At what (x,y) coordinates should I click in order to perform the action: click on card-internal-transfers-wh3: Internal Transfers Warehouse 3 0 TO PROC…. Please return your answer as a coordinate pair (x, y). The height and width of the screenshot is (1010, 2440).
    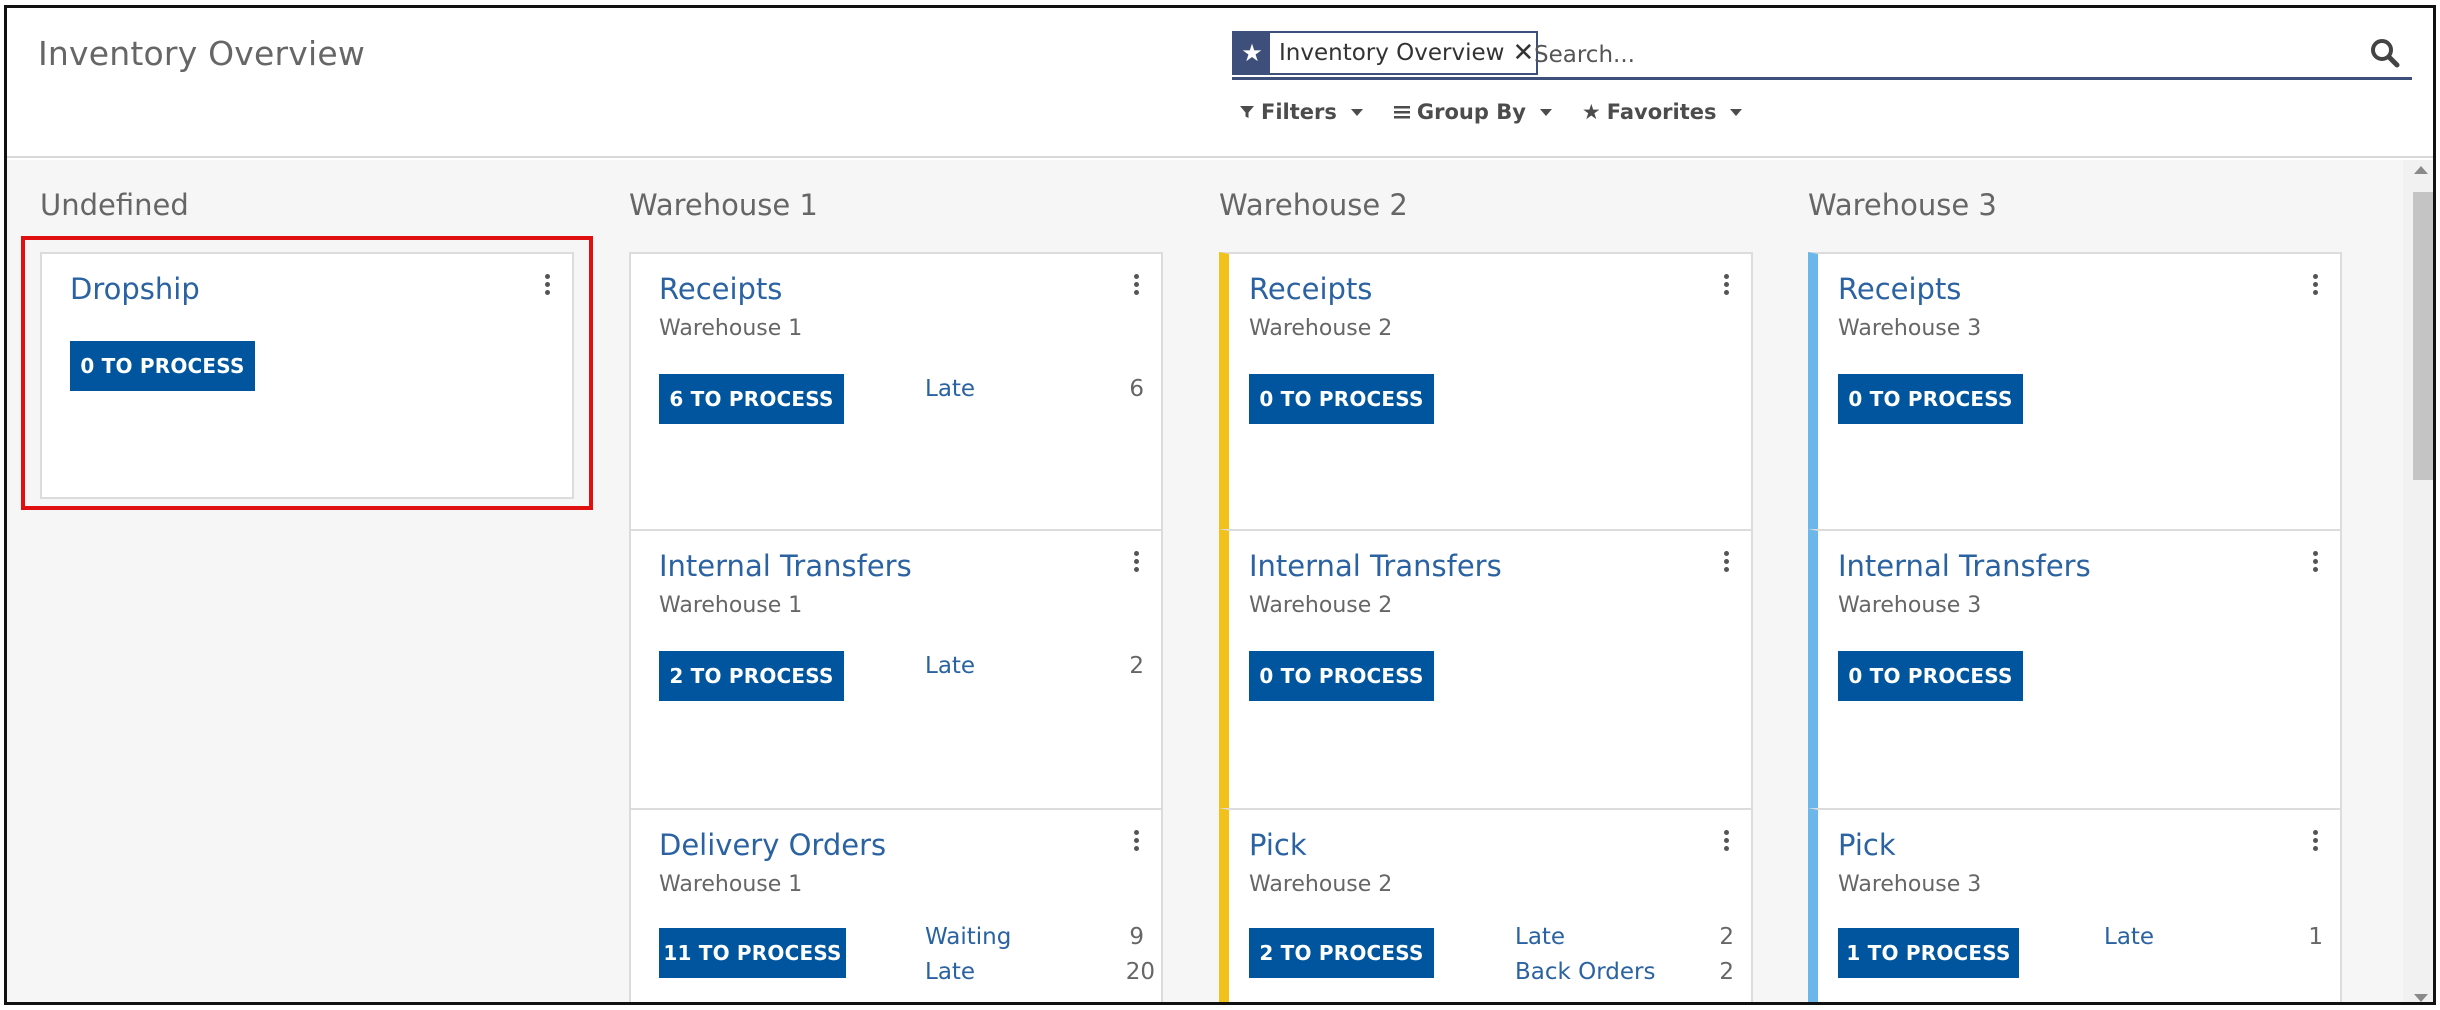
    Looking at the image, I should click on (2075, 669).